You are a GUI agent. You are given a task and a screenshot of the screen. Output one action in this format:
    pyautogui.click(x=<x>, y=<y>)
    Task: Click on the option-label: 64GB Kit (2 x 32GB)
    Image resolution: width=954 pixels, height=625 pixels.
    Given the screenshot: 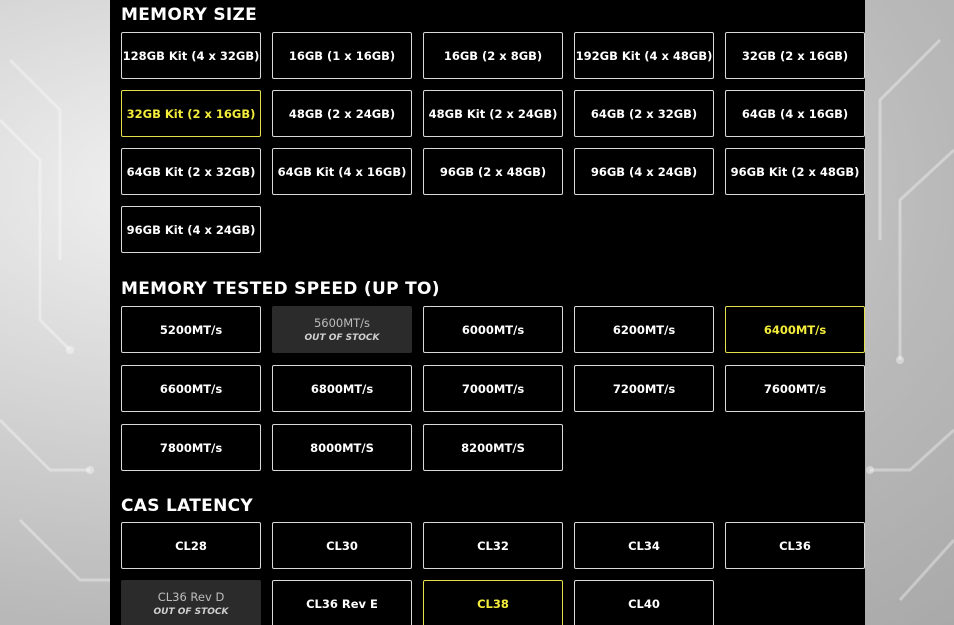 What is the action you would take?
    pyautogui.click(x=191, y=171)
    